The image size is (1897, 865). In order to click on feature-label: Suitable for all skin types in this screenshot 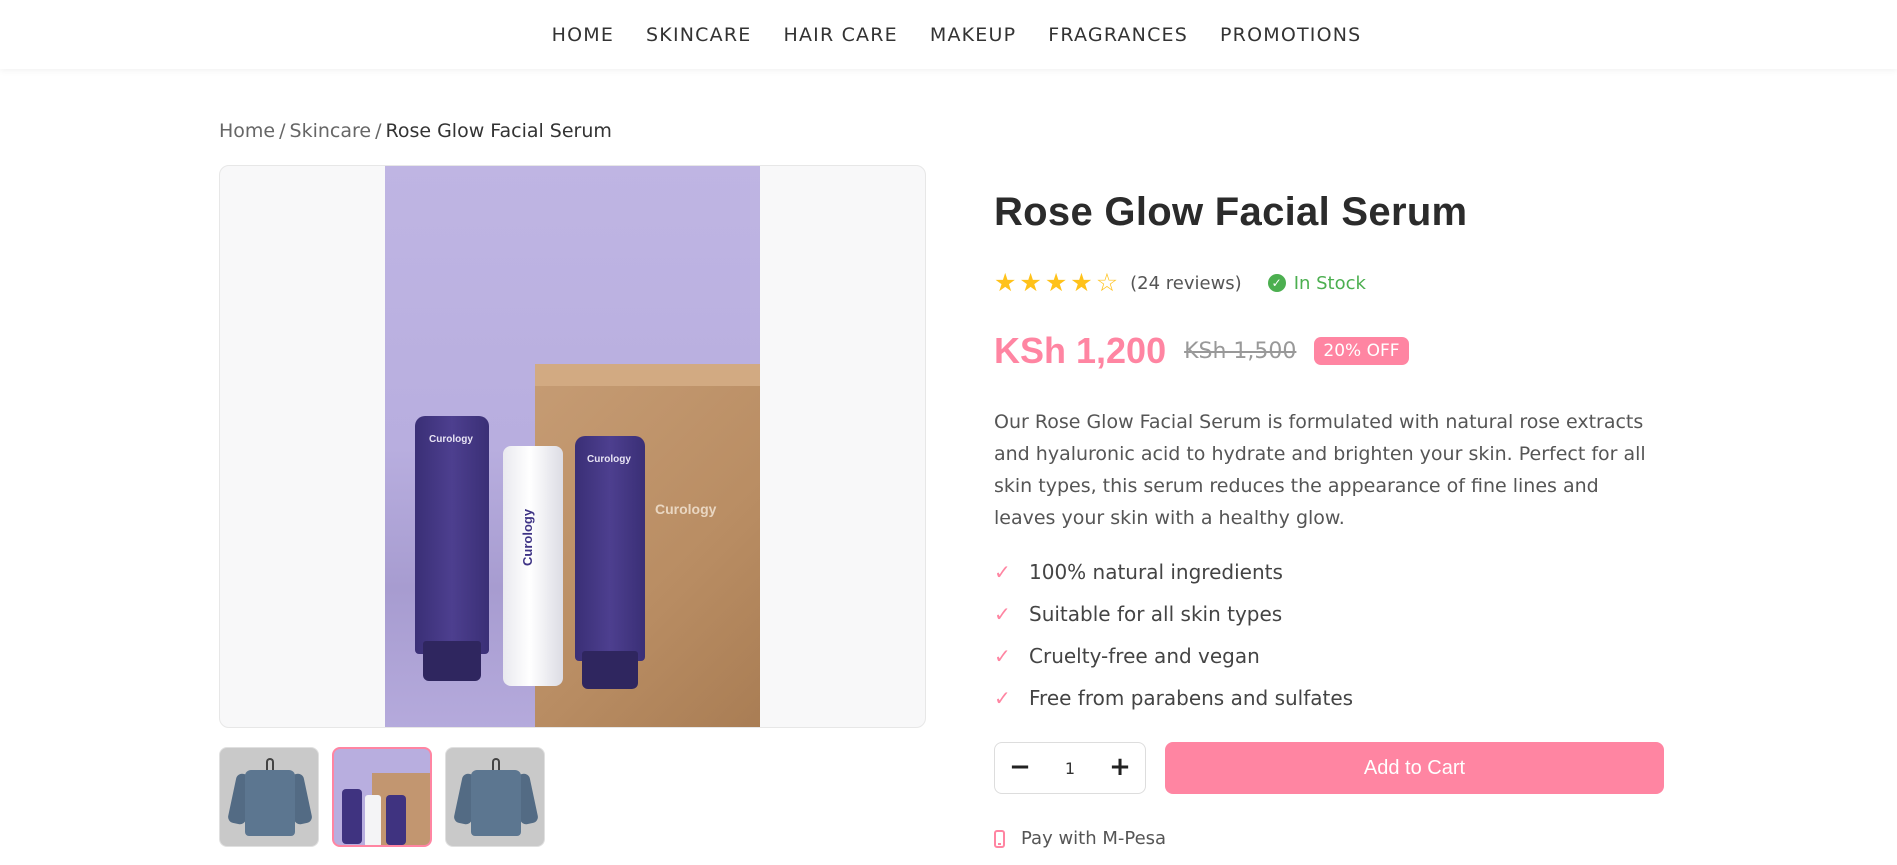, I will do `click(1156, 614)`.